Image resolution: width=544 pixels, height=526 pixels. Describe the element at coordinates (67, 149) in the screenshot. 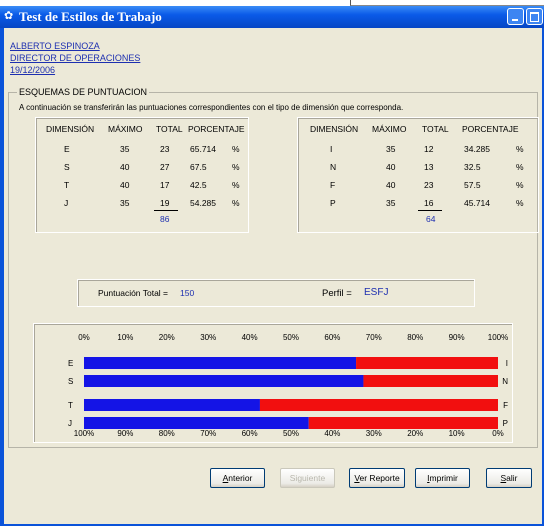

I see `row-dim: E` at that location.